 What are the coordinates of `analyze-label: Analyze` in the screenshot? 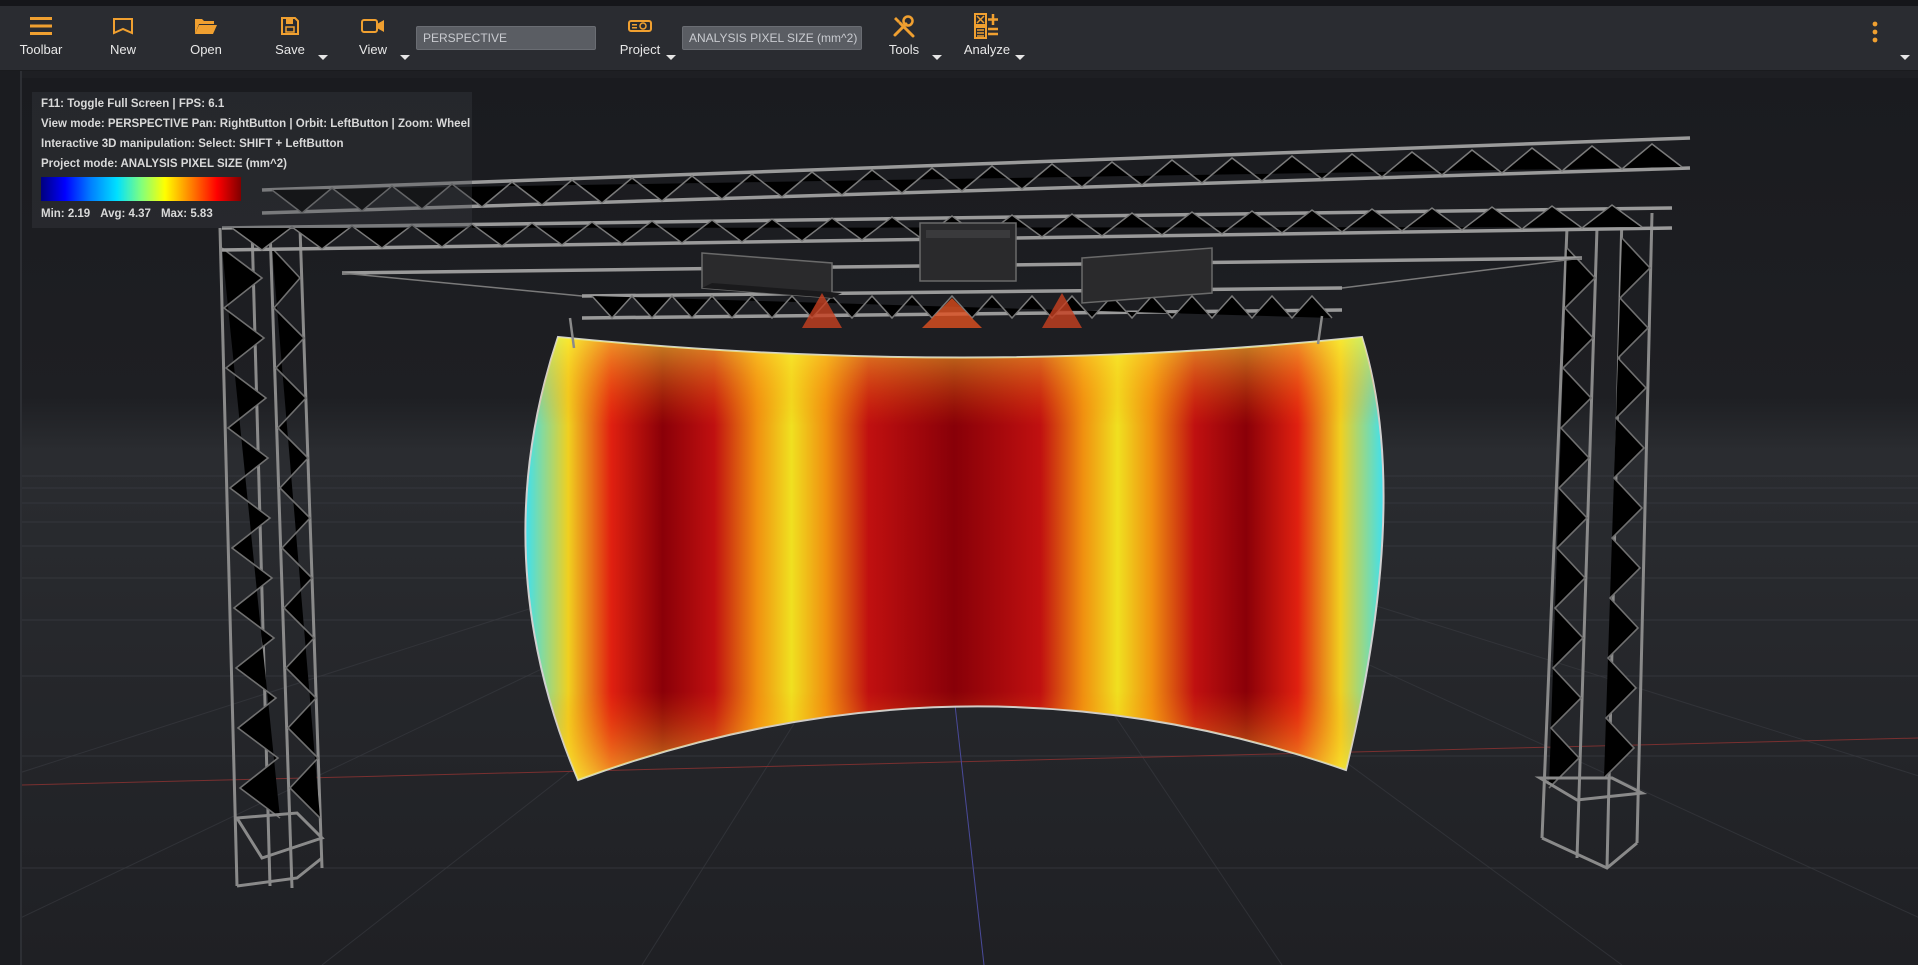 It's located at (987, 49).